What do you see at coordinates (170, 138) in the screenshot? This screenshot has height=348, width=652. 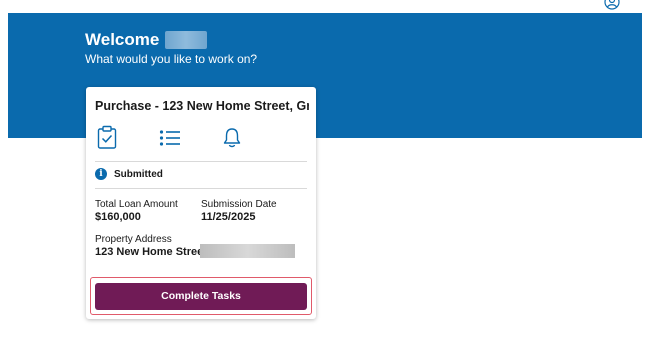 I see `list-icon` at bounding box center [170, 138].